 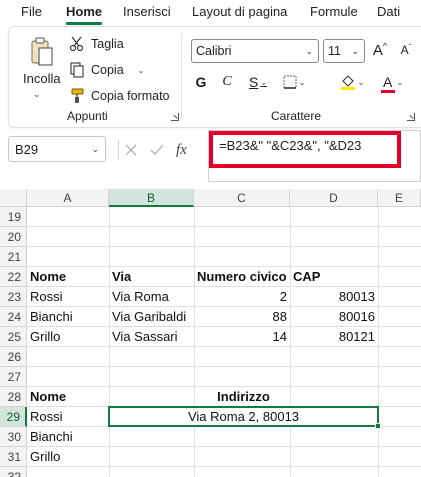 I want to click on cell-b23: Via Roma, so click(x=152, y=297).